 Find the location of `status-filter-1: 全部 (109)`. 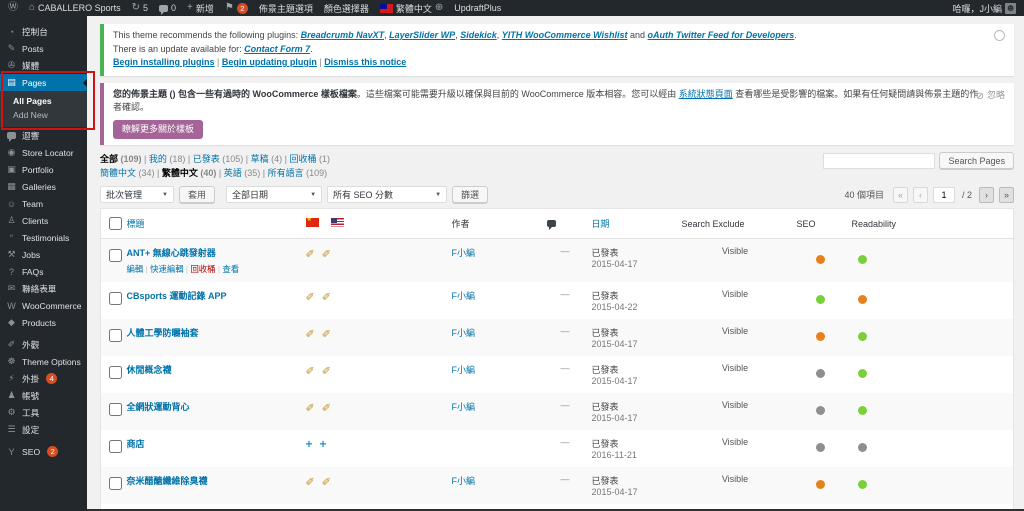

status-filter-1: 全部 (109) is located at coordinates (121, 159).